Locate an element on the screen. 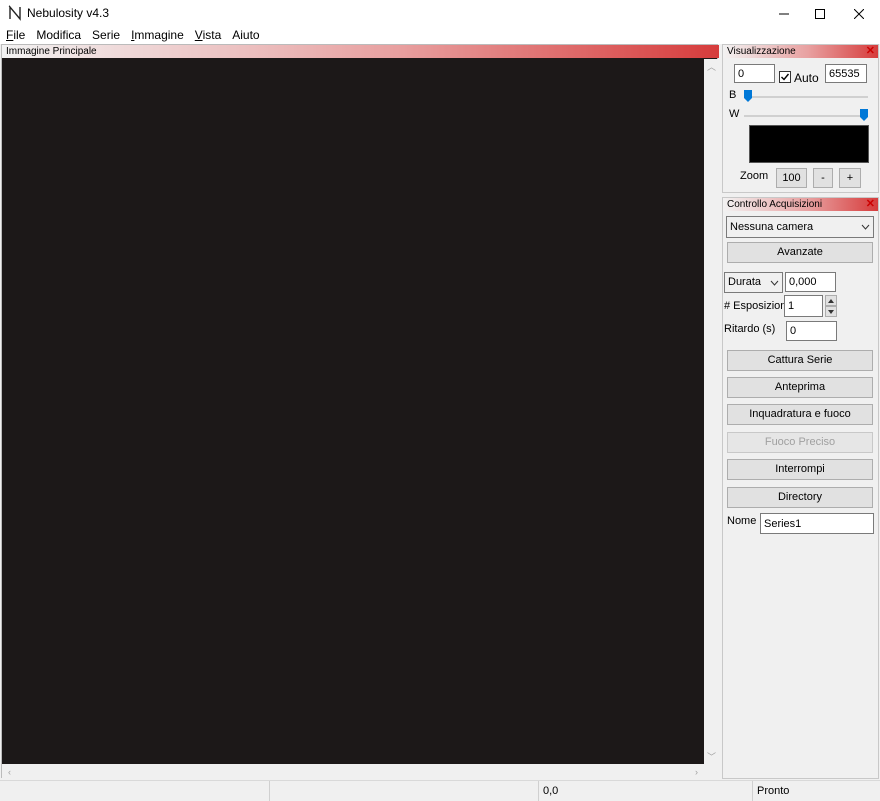 This screenshot has height=801, width=880. scroll-down-icon: ﹀ is located at coordinates (711, 756).